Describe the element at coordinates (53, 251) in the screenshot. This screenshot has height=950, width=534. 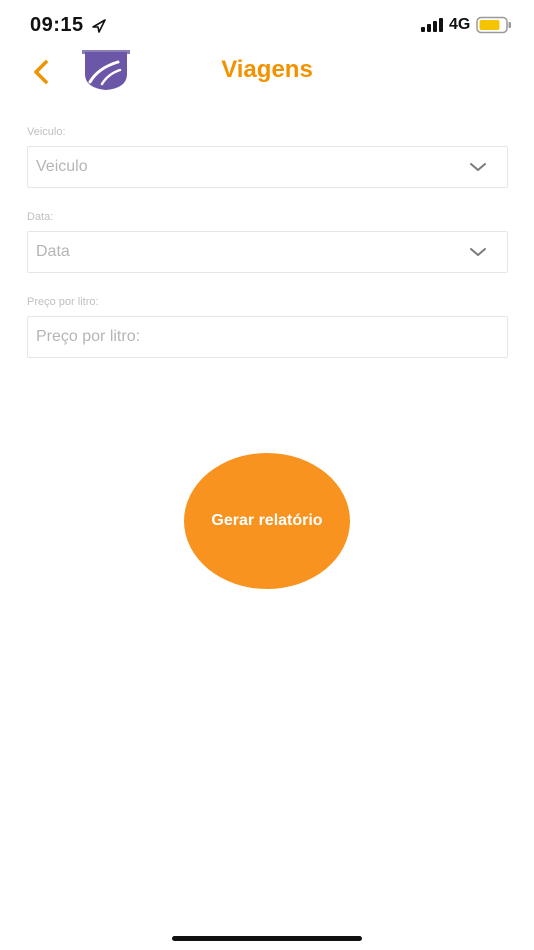
I see `date-select-value: Data` at that location.